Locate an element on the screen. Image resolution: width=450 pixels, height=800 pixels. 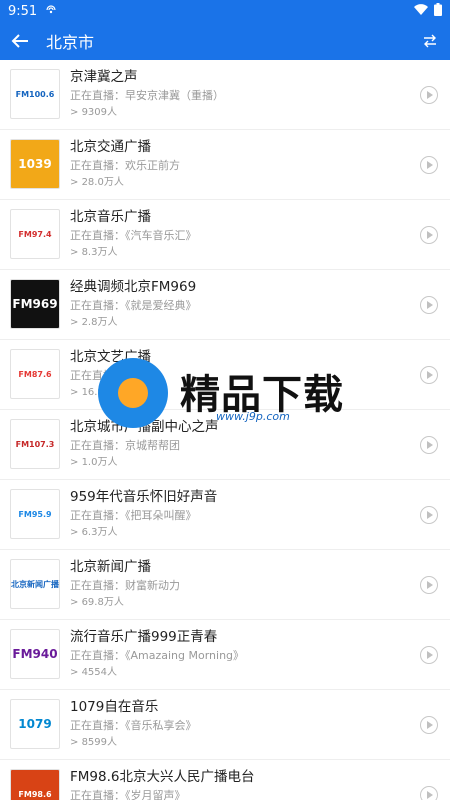
station-now-playing: 正在直播：欢乐正前方 is located at coordinates (125, 165).